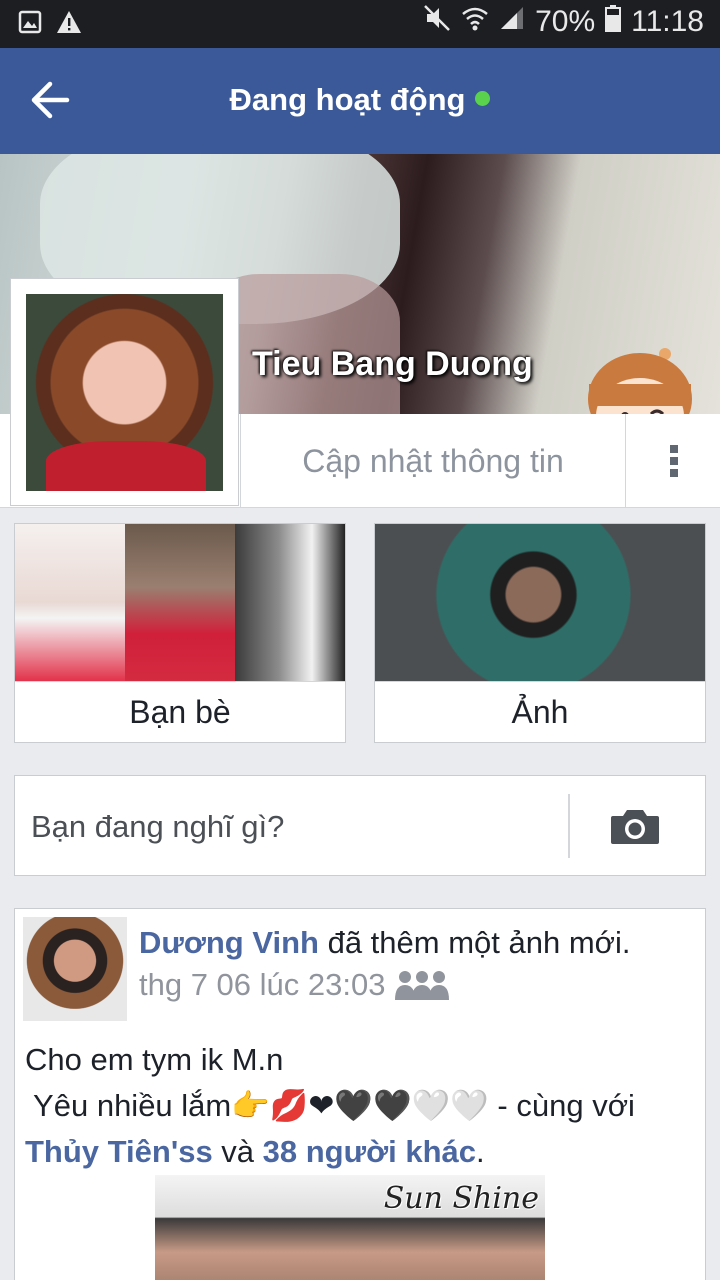  Describe the element at coordinates (237, 1151) in the screenshot. I see `tags-conjunction: và` at that location.